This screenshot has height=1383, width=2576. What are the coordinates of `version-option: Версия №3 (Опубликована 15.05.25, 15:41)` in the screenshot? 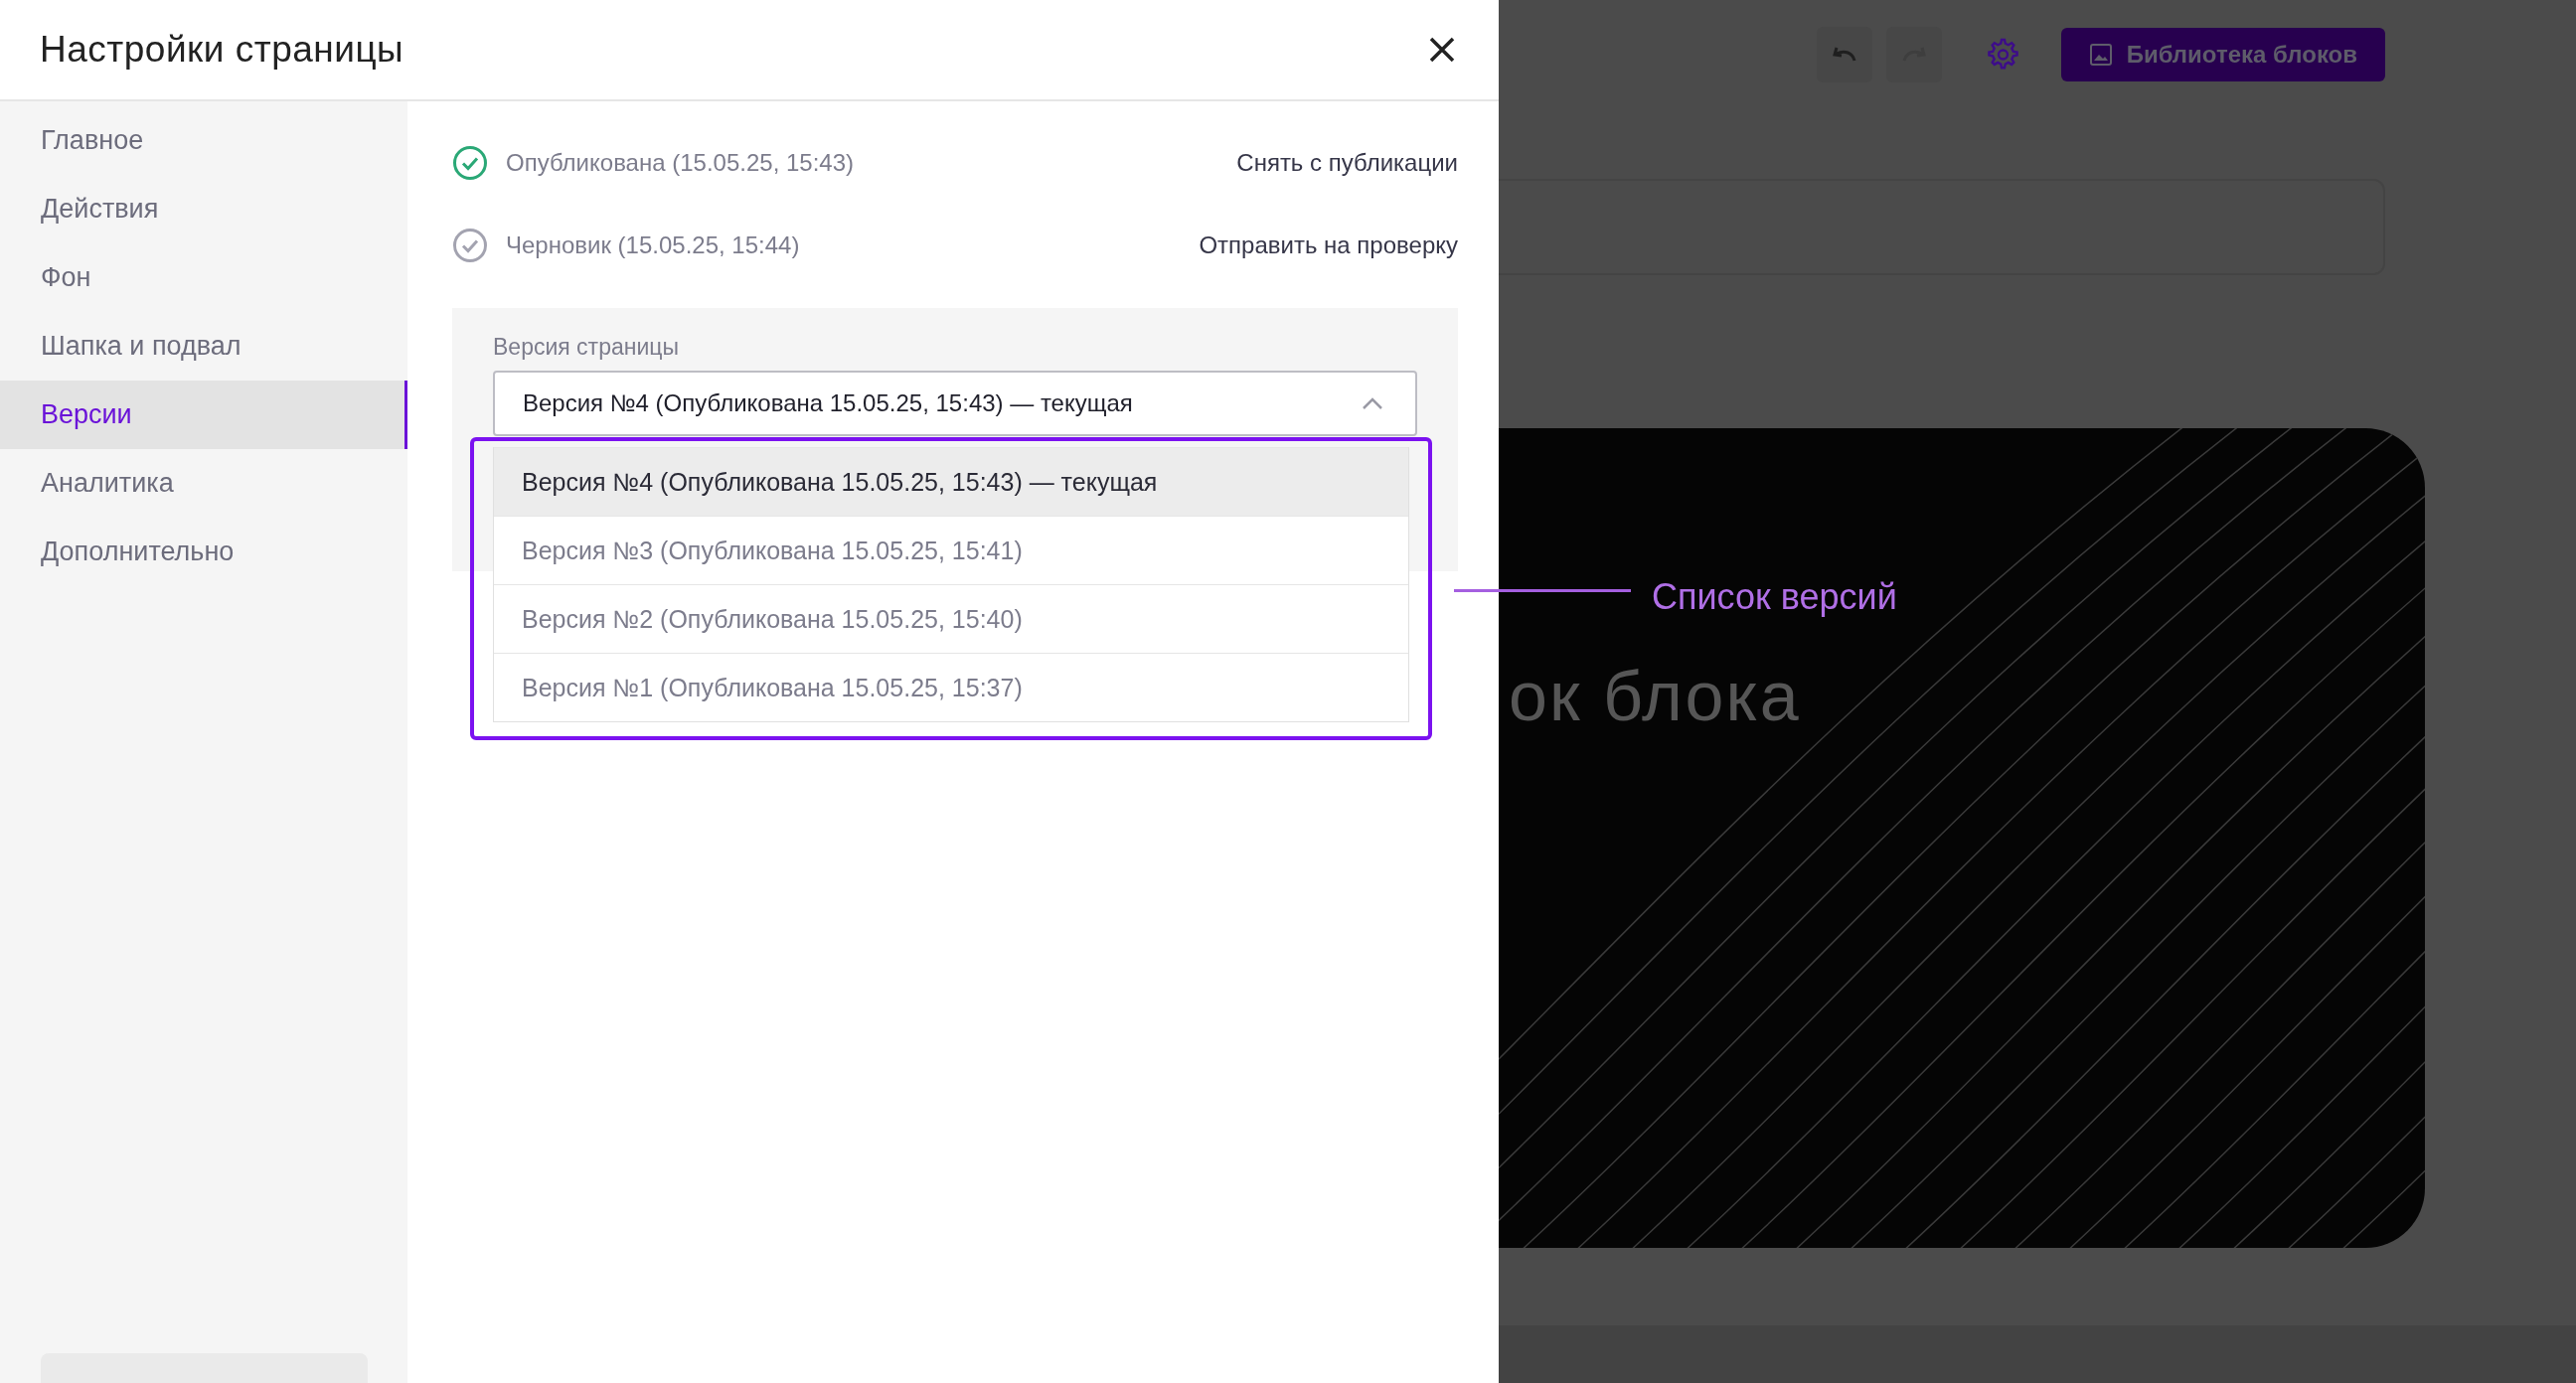 It's located at (951, 550).